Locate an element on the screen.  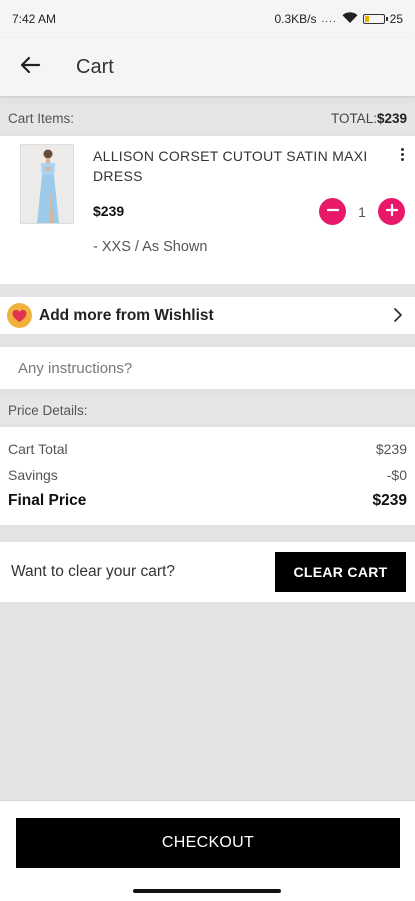
wishlist-label: Add more from Wishlist is located at coordinates (126, 315).